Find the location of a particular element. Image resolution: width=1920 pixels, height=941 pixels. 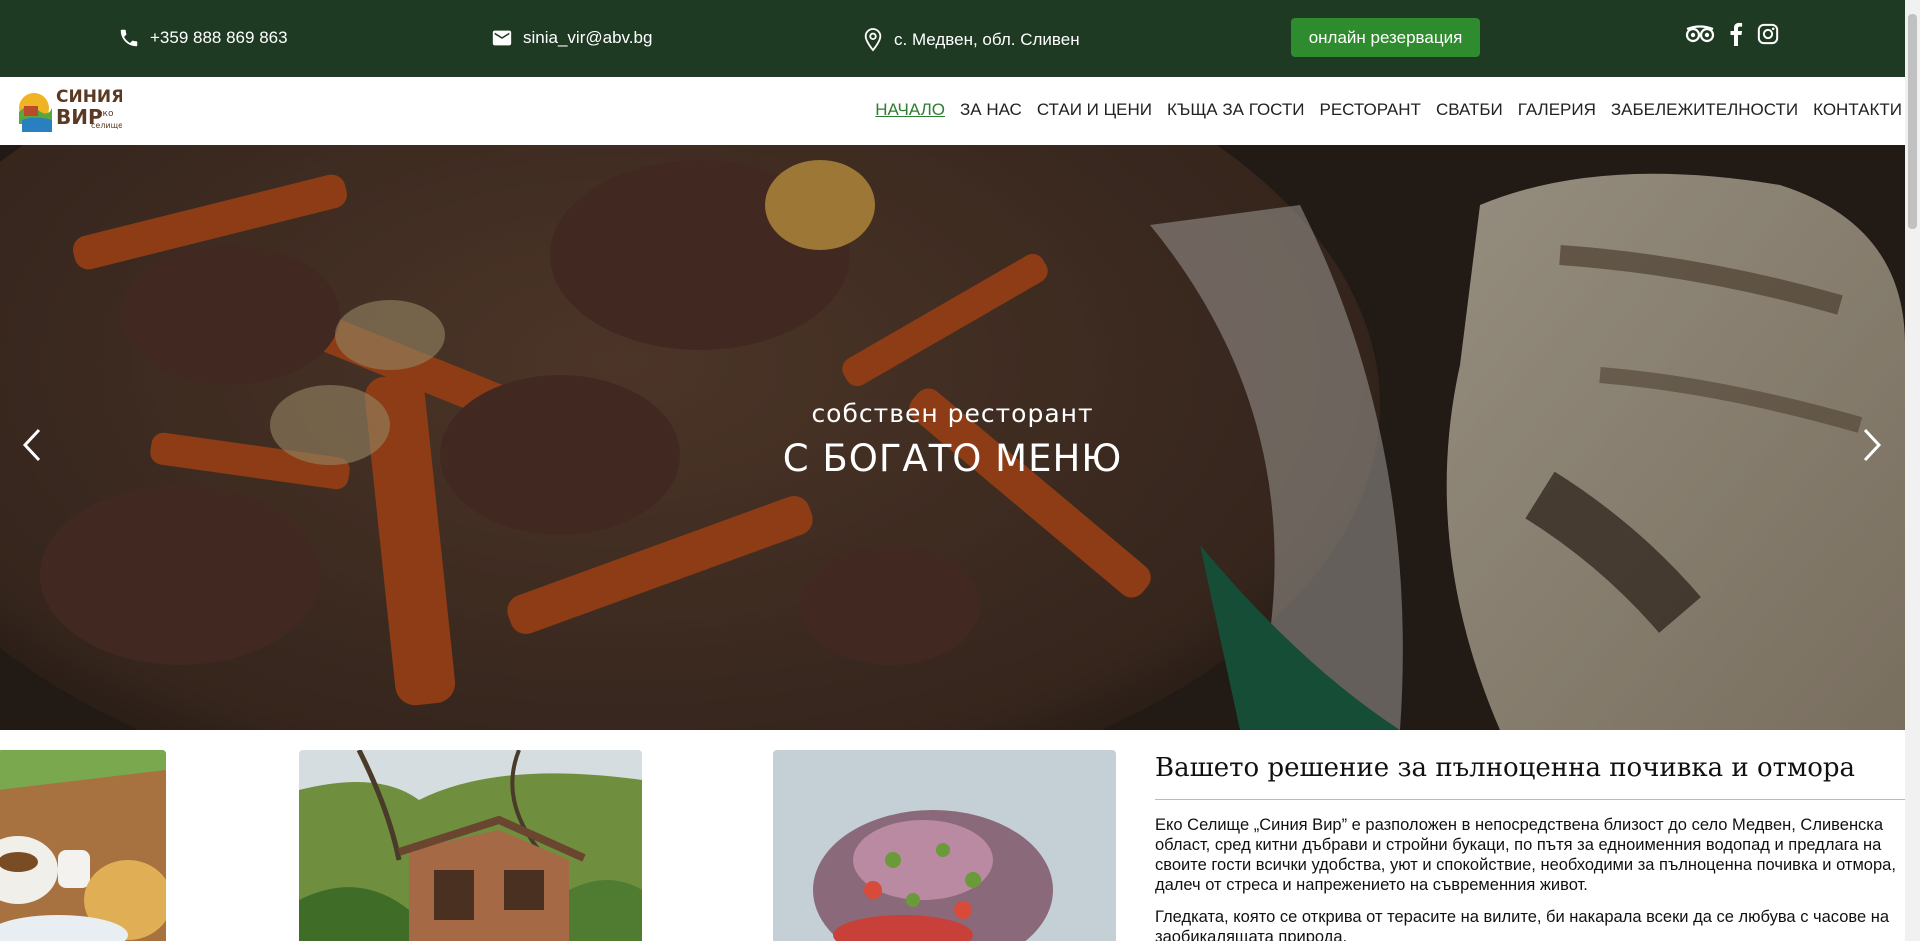

photo-salad is located at coordinates (944, 845).